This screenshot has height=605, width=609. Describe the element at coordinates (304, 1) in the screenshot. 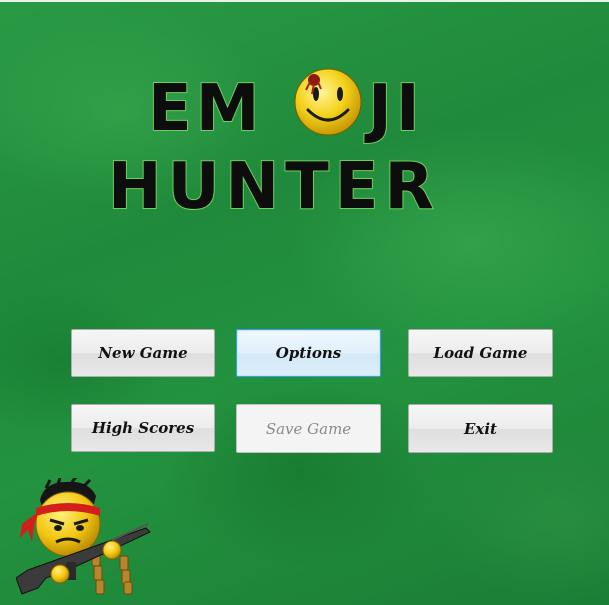

I see `window-top-edge` at that location.